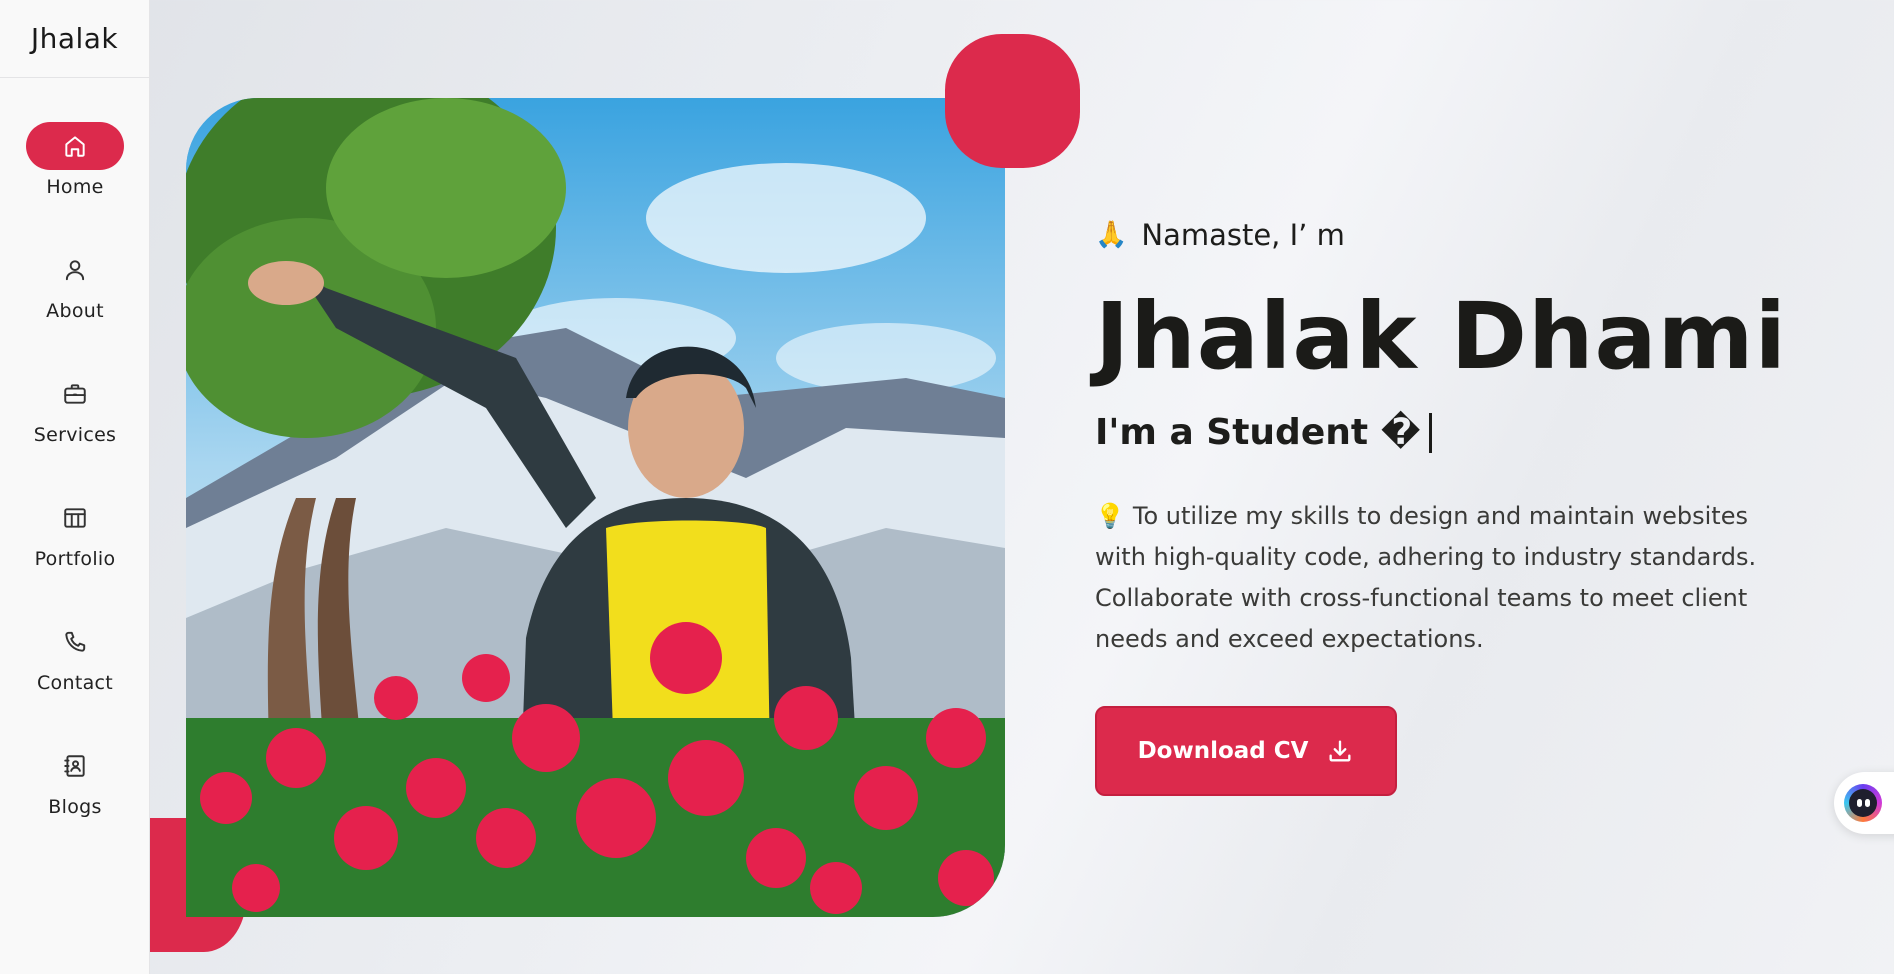  Describe the element at coordinates (75, 807) in the screenshot. I see `nav-label-blogs: Blogs` at that location.